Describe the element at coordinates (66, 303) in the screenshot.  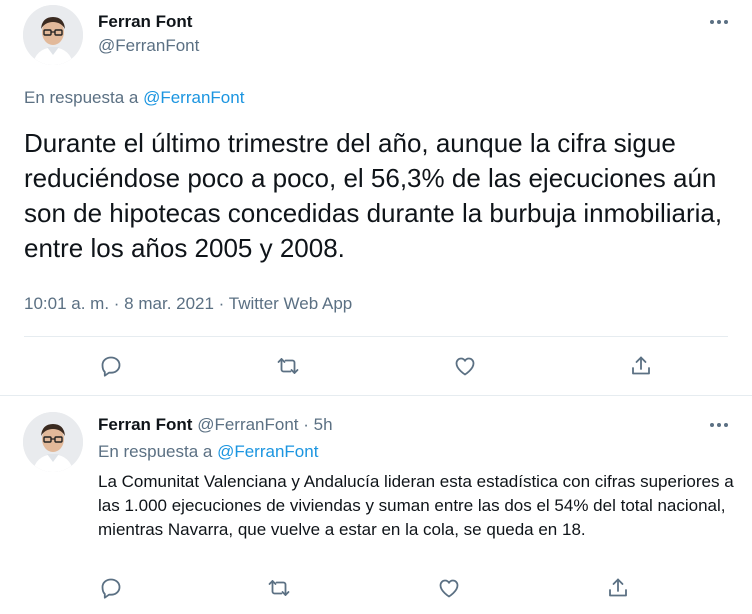
I see `tweet-time: 10:01 a. m.` at that location.